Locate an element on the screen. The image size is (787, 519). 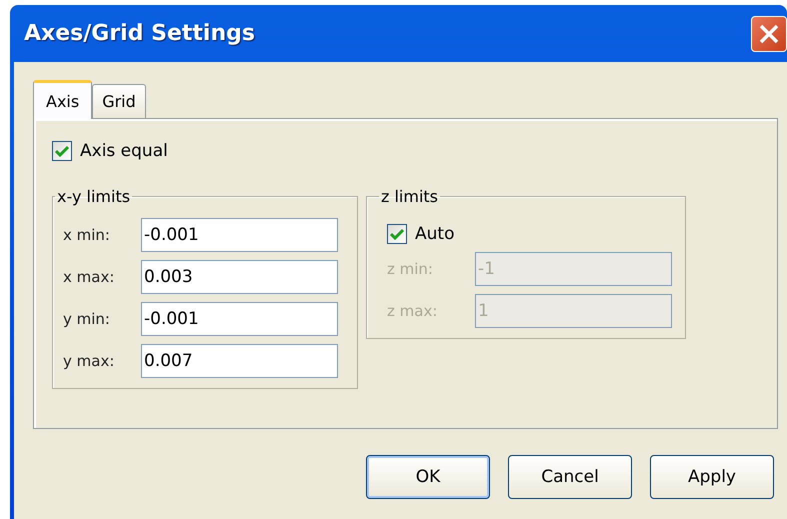
field-label: x min: is located at coordinates (87, 235).